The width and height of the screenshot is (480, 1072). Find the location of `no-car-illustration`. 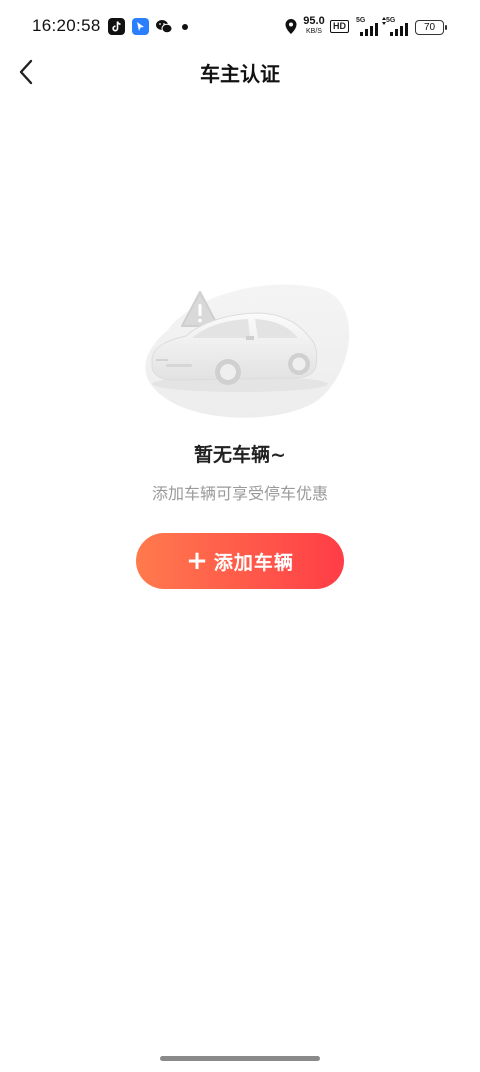

no-car-illustration is located at coordinates (247, 351).